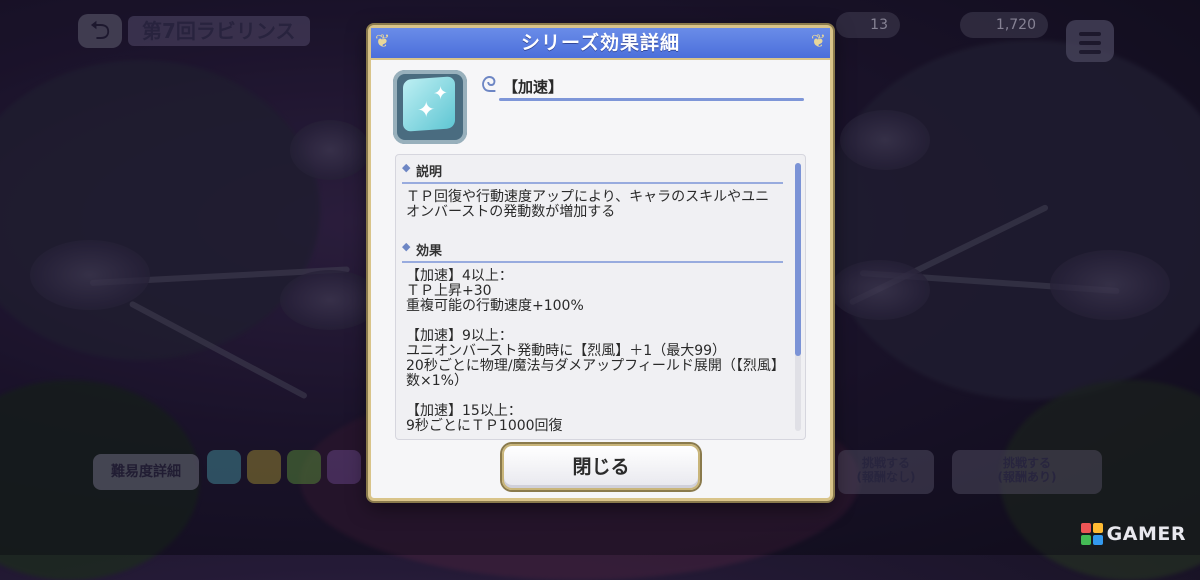 This screenshot has width=1200, height=580. I want to click on scrollbar-thumb, so click(798, 259).